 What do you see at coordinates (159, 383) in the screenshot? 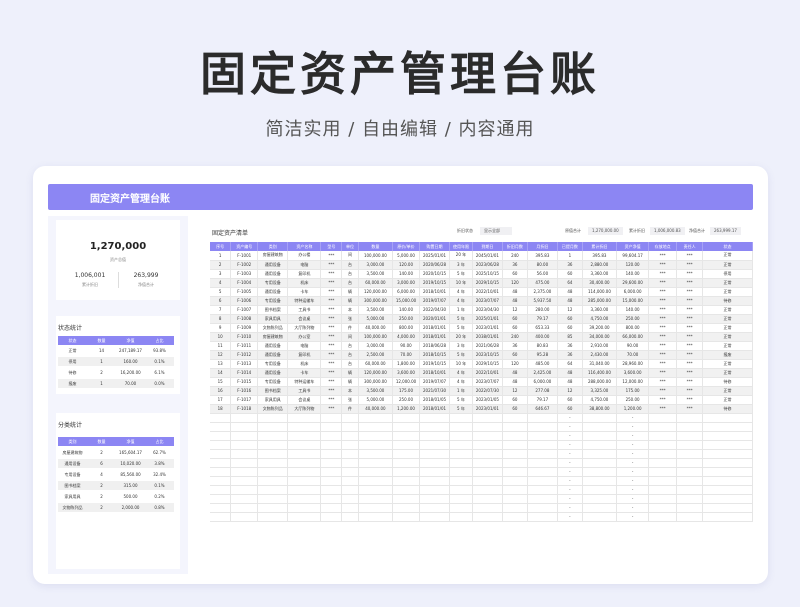
I see `stat-cell: 0.0%` at bounding box center [159, 383].